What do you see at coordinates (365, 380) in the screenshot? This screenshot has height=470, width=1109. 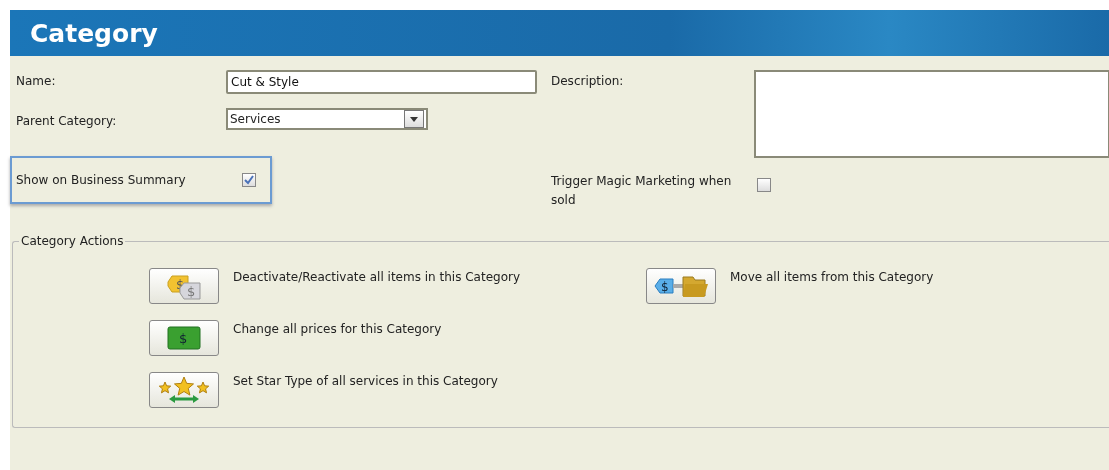 I see `action-label: Set Star Type of all services in this Category` at bounding box center [365, 380].